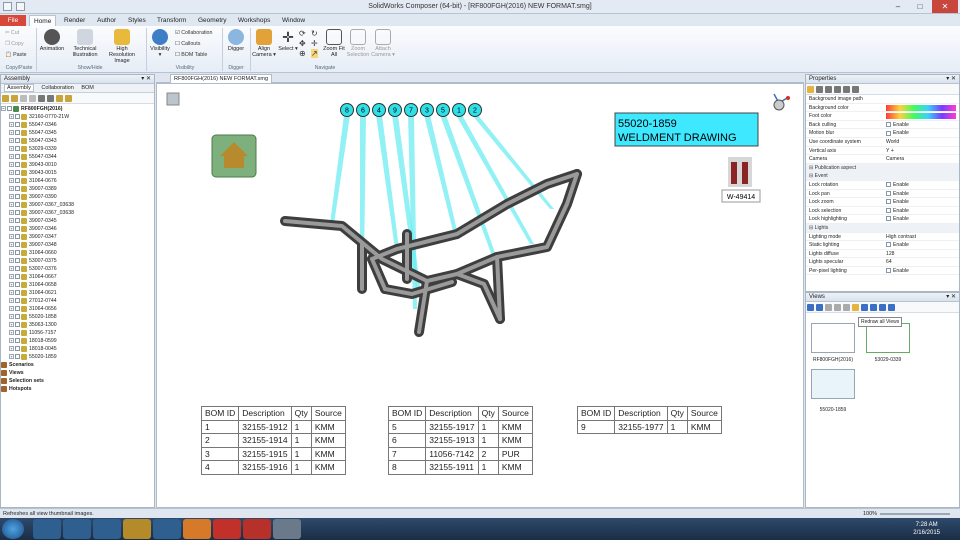 Image resolution: width=960 pixels, height=540 pixels. I want to click on property-row: Back culling Enable, so click(882, 125).